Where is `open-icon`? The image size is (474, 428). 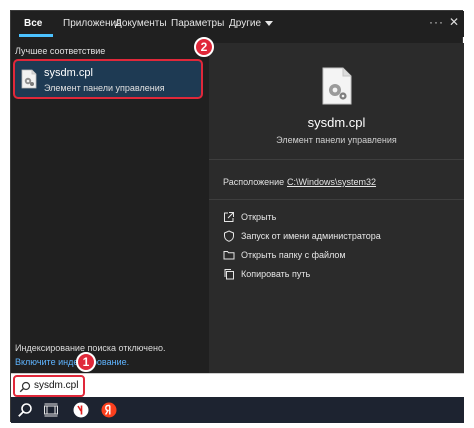 open-icon is located at coordinates (229, 217).